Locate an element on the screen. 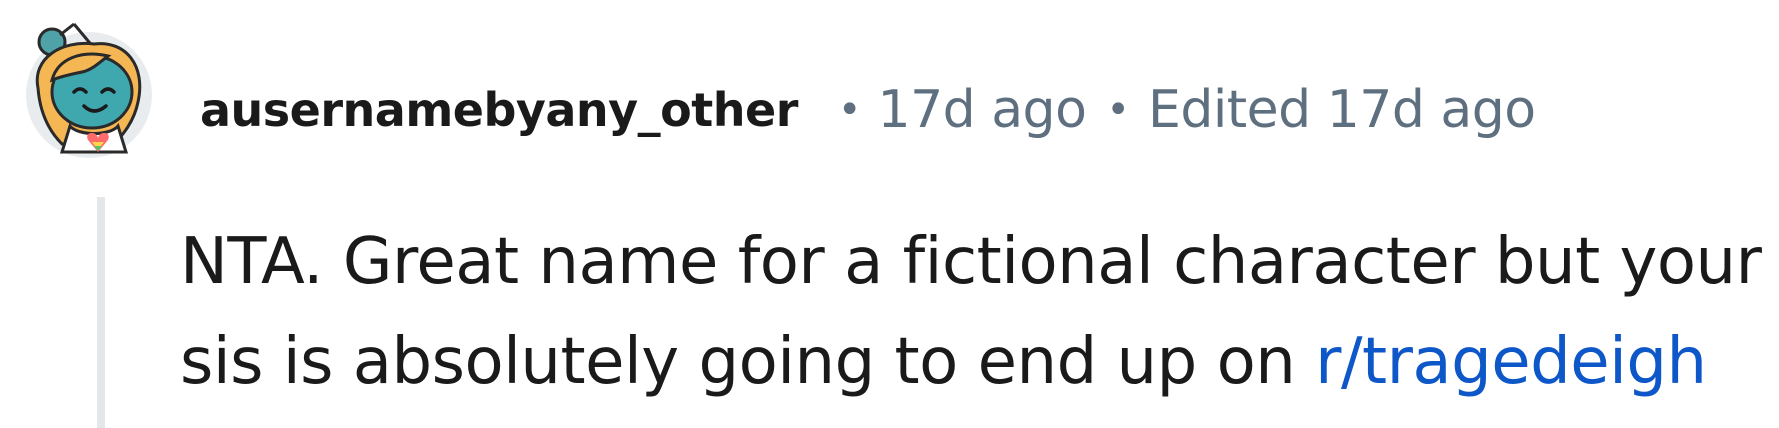 This screenshot has width=1779, height=428. snoo-avatar-icon is located at coordinates (89, 90).